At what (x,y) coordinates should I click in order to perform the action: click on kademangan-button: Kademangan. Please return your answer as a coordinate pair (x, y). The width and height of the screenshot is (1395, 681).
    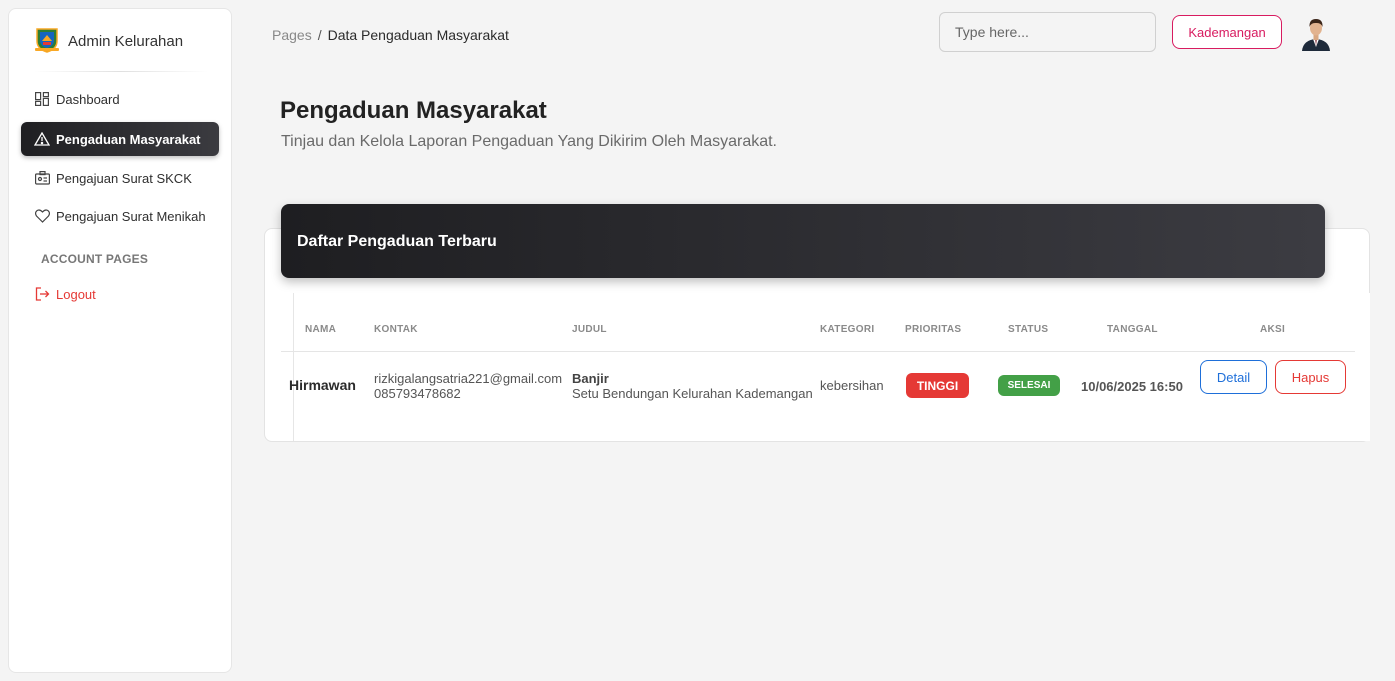
    Looking at the image, I should click on (1227, 32).